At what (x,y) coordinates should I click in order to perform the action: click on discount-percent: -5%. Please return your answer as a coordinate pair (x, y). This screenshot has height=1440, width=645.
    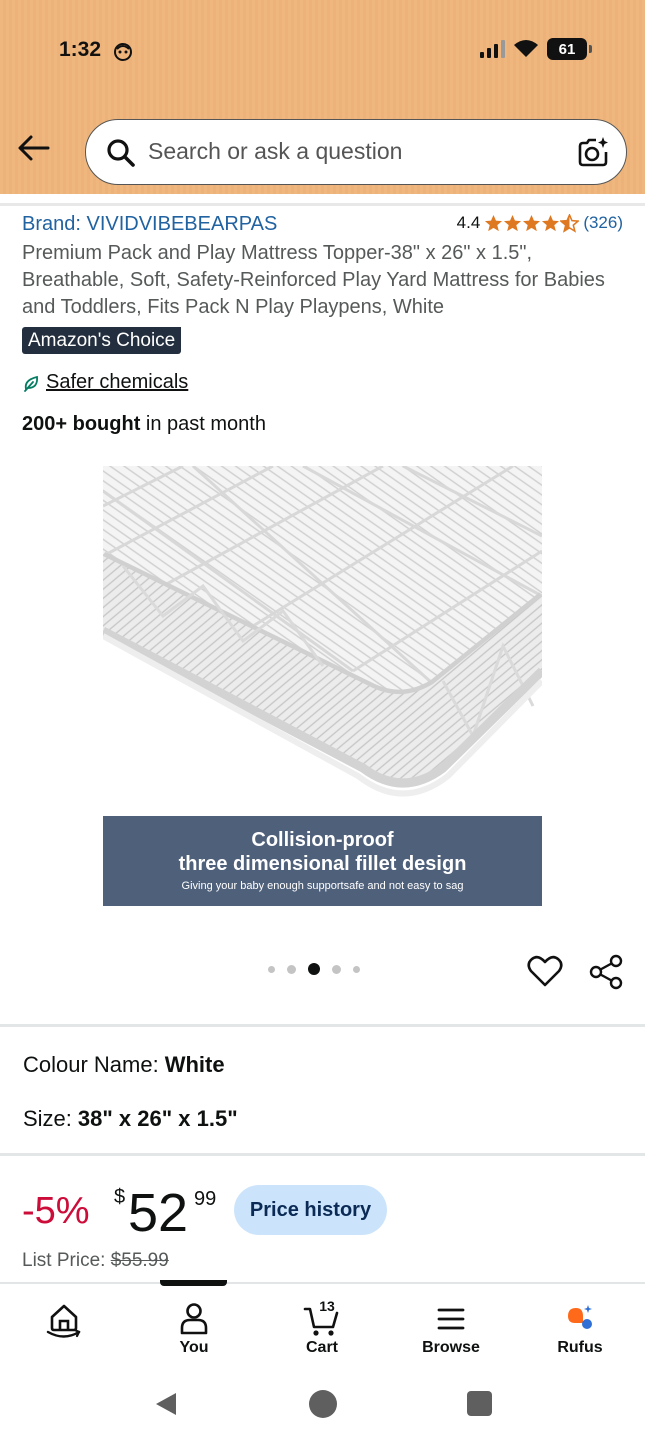
    Looking at the image, I should click on (56, 1211).